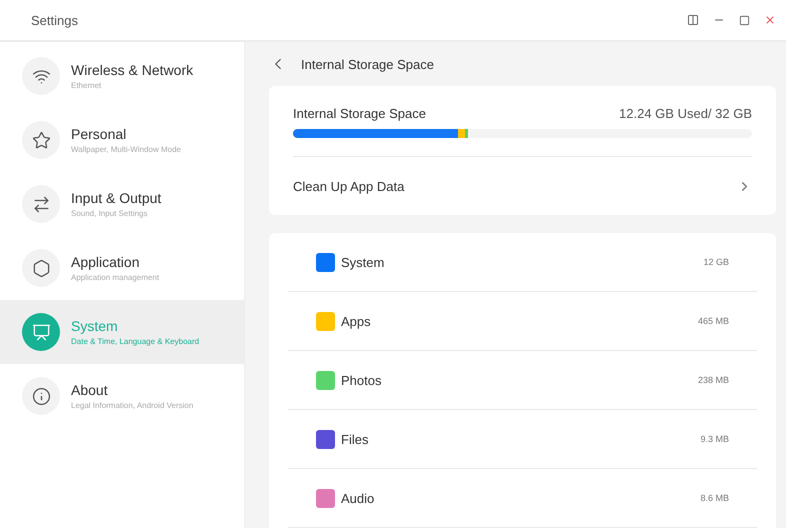  Describe the element at coordinates (115, 277) in the screenshot. I see `sidebar-item-subtitle: Application management` at that location.